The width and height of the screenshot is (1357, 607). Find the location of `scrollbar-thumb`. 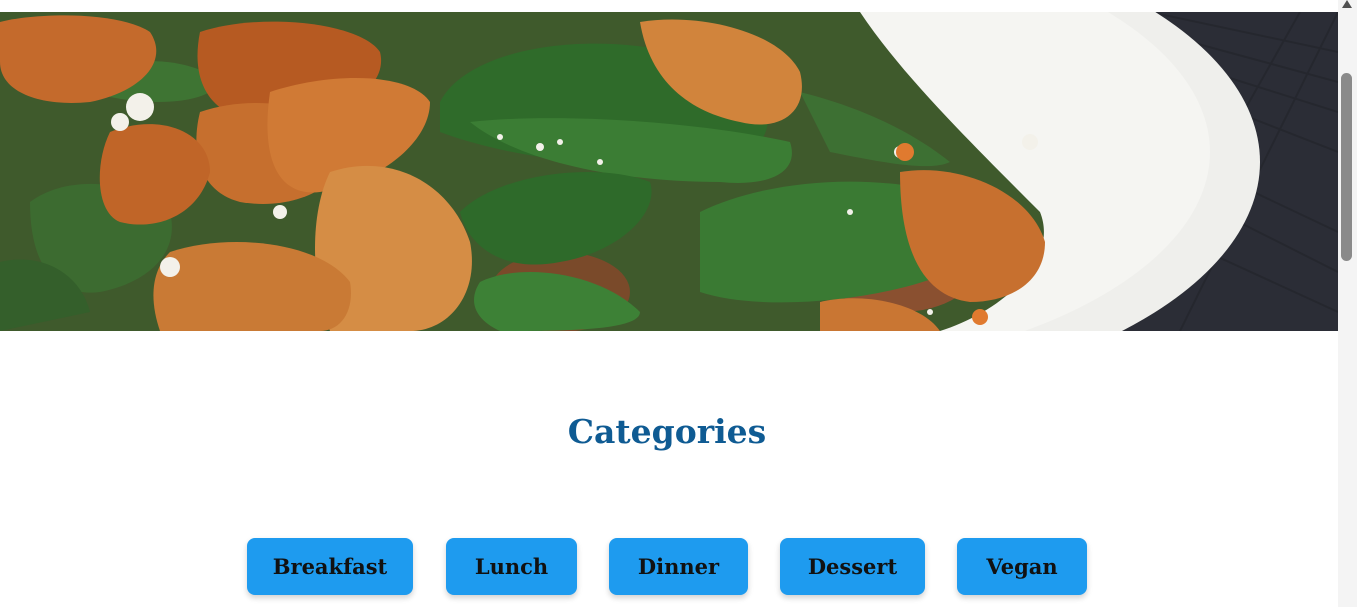

scrollbar-thumb is located at coordinates (1346, 167).